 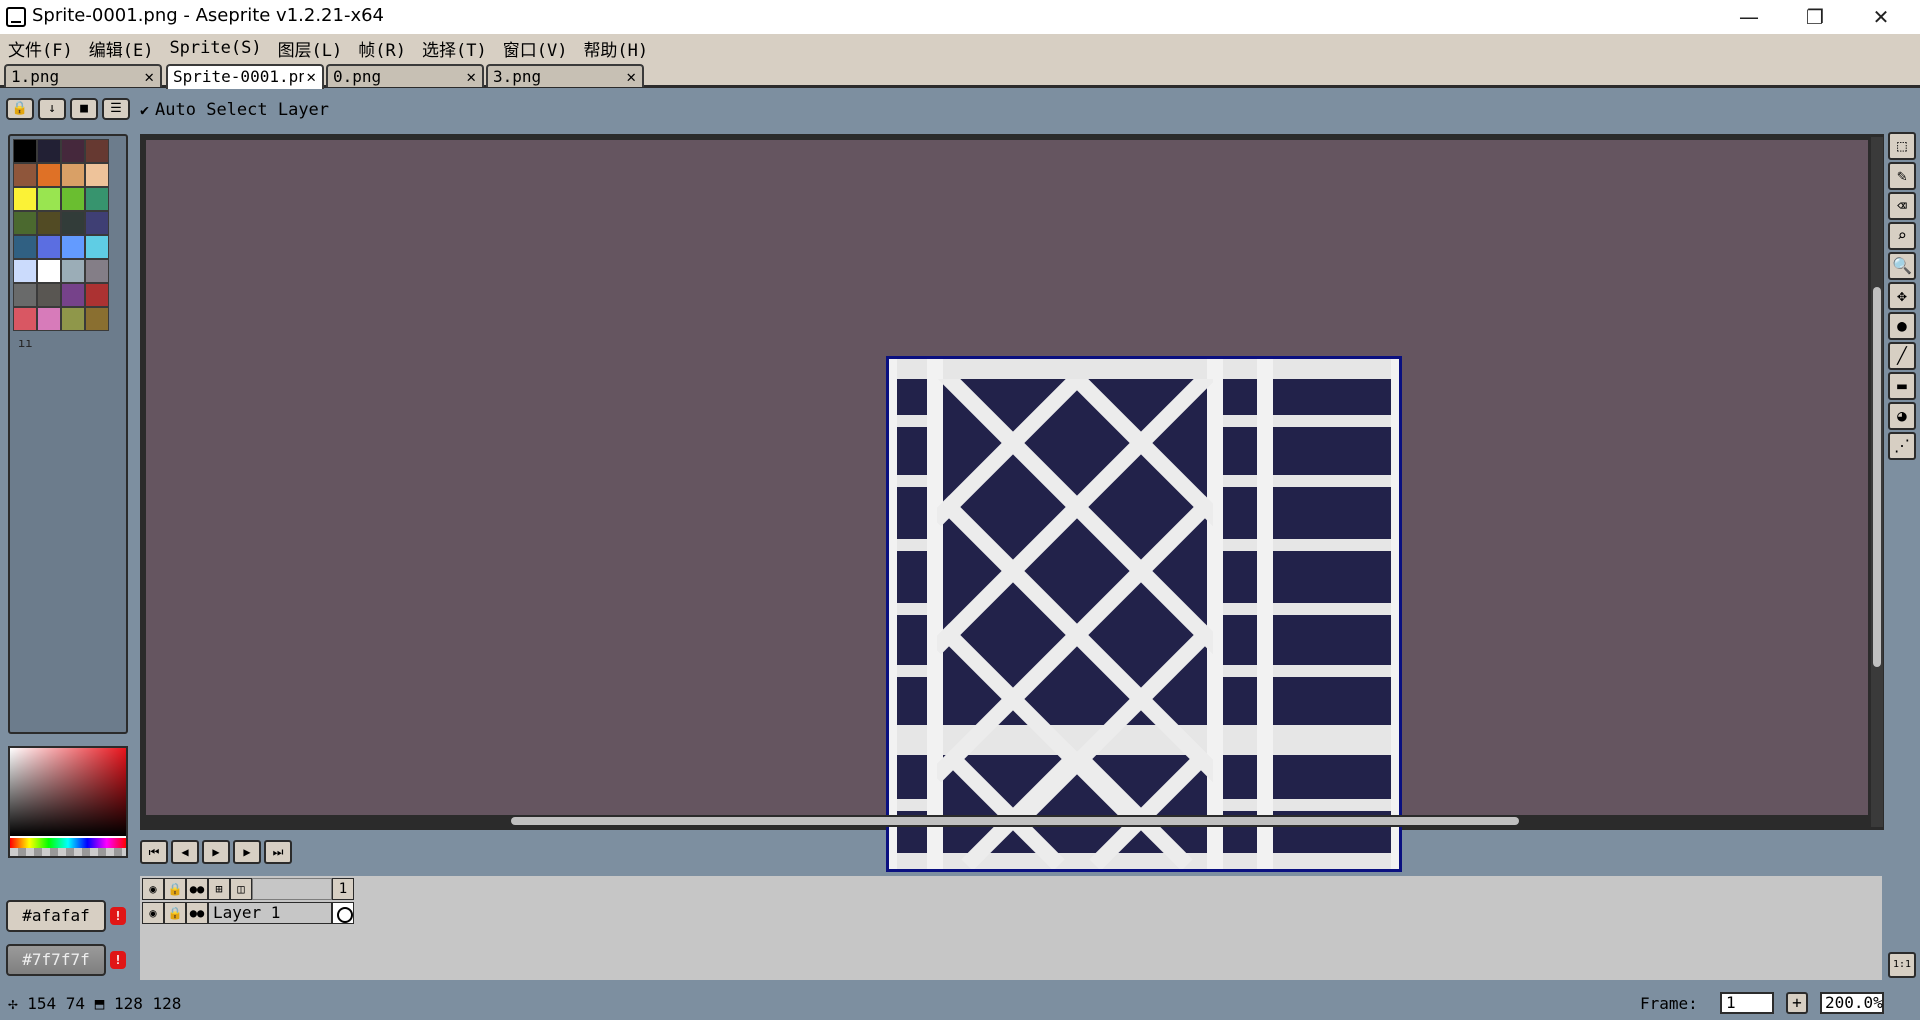 I want to click on frame-input: 1, so click(x=1747, y=1003).